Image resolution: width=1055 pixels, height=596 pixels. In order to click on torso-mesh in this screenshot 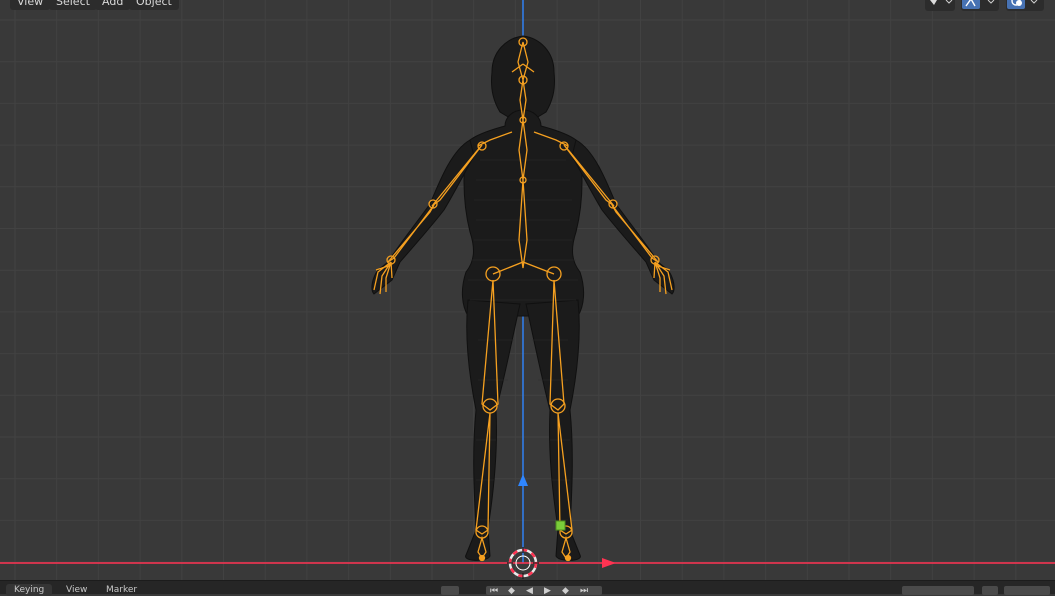, I will do `click(523, 213)`.